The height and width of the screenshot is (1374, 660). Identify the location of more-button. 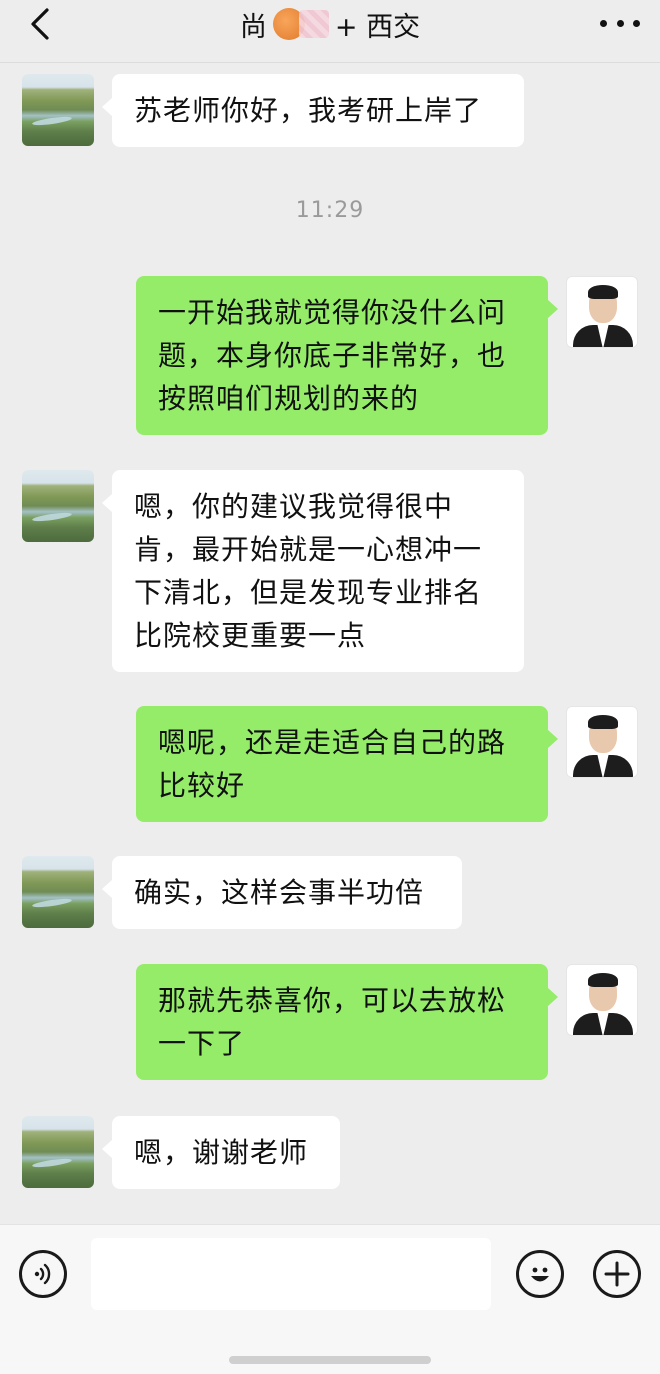
(620, 23).